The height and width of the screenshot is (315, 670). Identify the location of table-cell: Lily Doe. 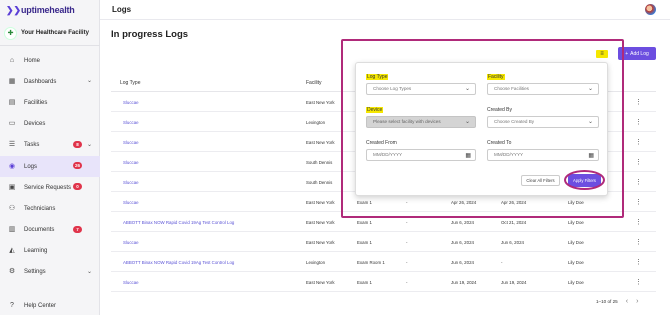
(576, 222).